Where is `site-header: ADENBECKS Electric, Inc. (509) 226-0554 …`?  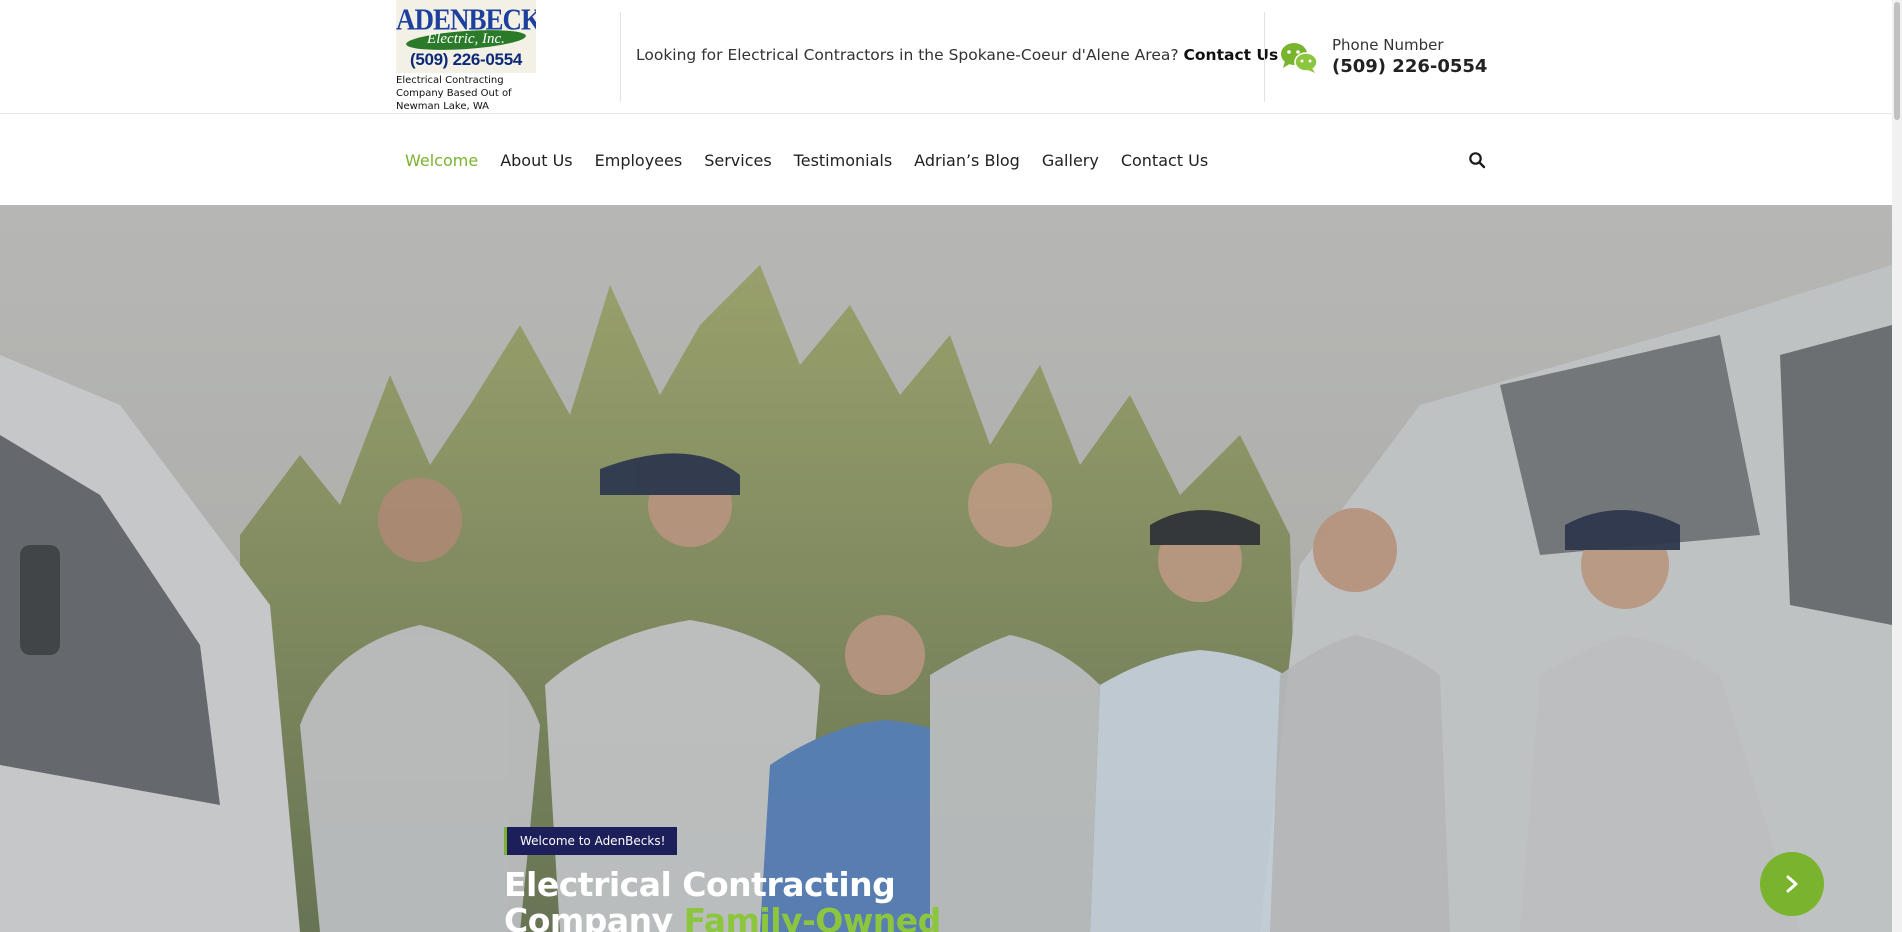 site-header: ADENBECKS Electric, Inc. (509) 226-0554 … is located at coordinates (946, 57).